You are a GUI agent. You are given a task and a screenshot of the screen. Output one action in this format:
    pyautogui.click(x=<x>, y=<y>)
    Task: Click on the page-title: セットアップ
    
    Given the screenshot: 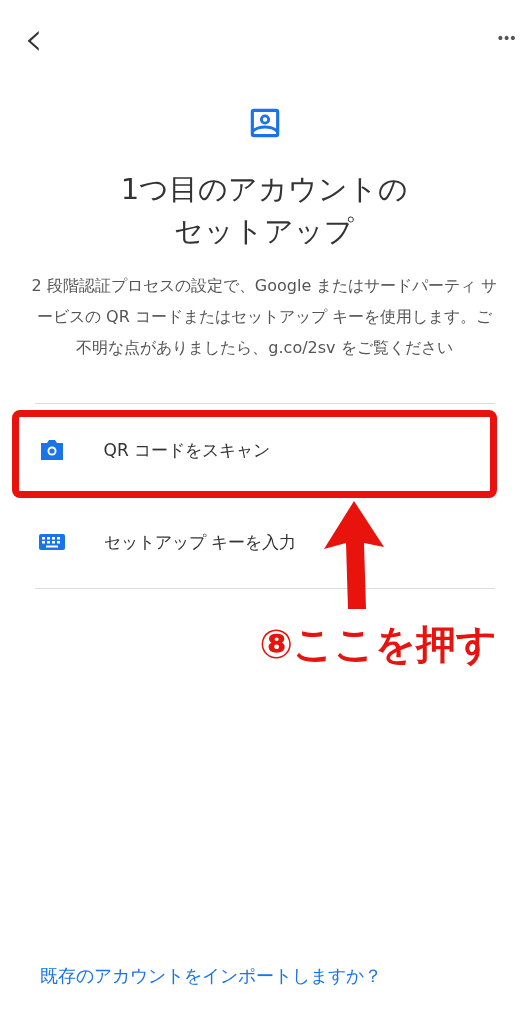 What is the action you would take?
    pyautogui.click(x=264, y=231)
    